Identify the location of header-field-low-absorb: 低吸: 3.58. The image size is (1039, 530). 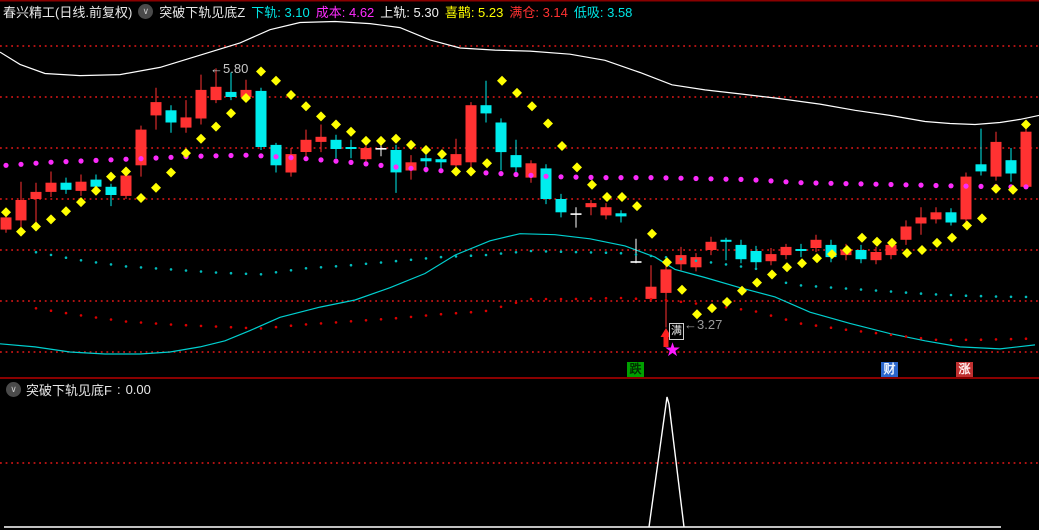
(603, 12).